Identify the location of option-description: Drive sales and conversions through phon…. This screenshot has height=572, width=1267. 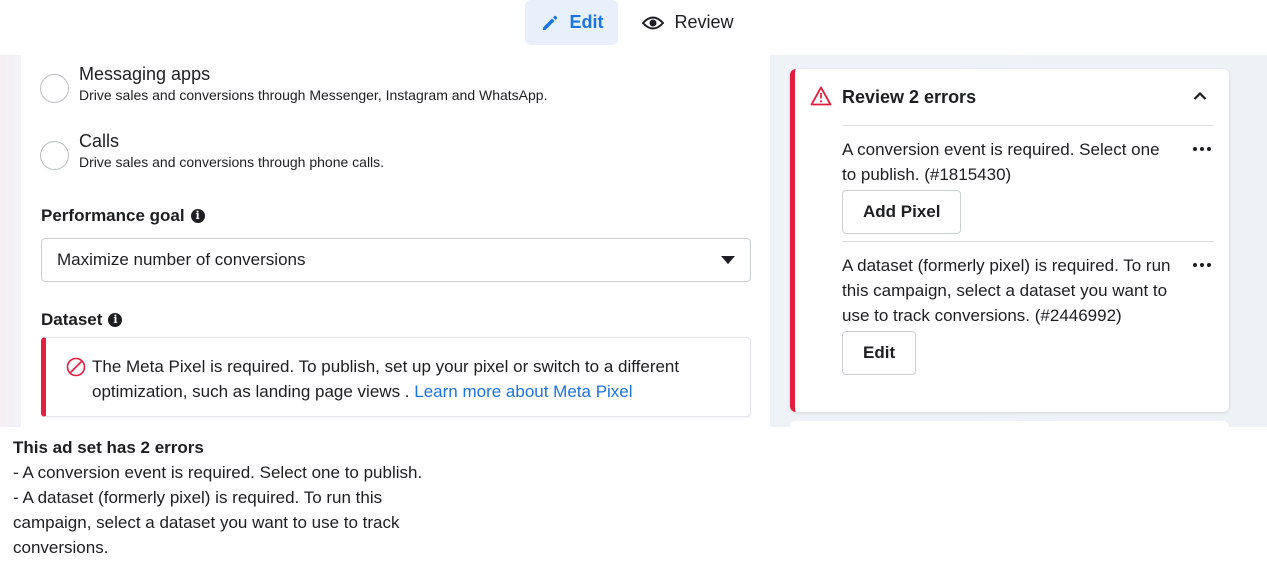
(232, 162).